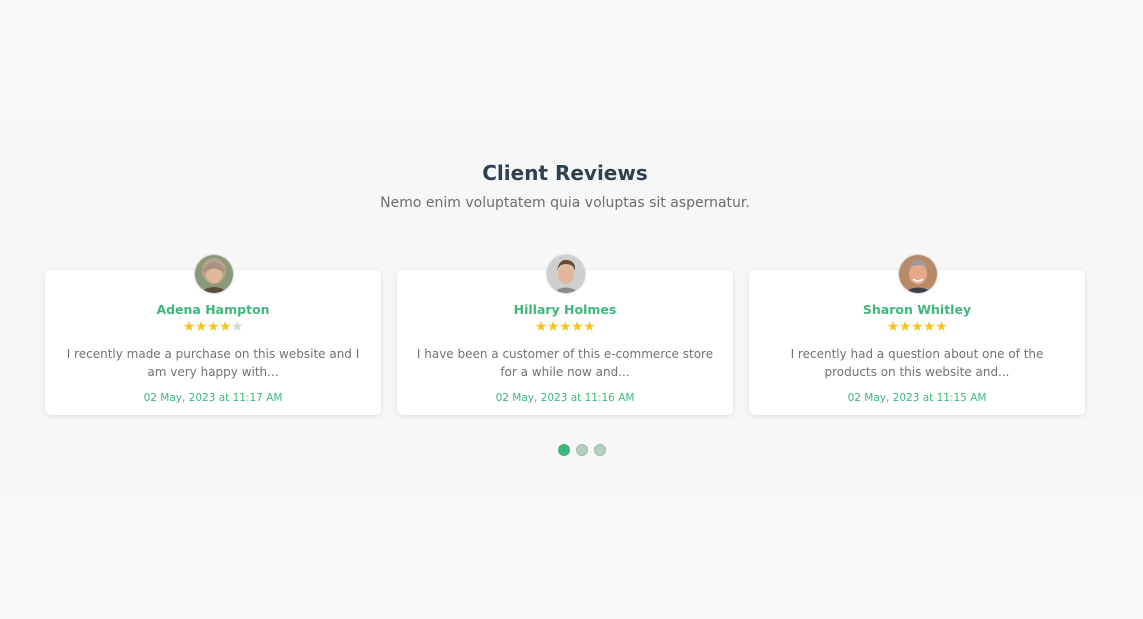  Describe the element at coordinates (565, 309) in the screenshot. I see `reviewer-name: Hillary Holmes` at that location.